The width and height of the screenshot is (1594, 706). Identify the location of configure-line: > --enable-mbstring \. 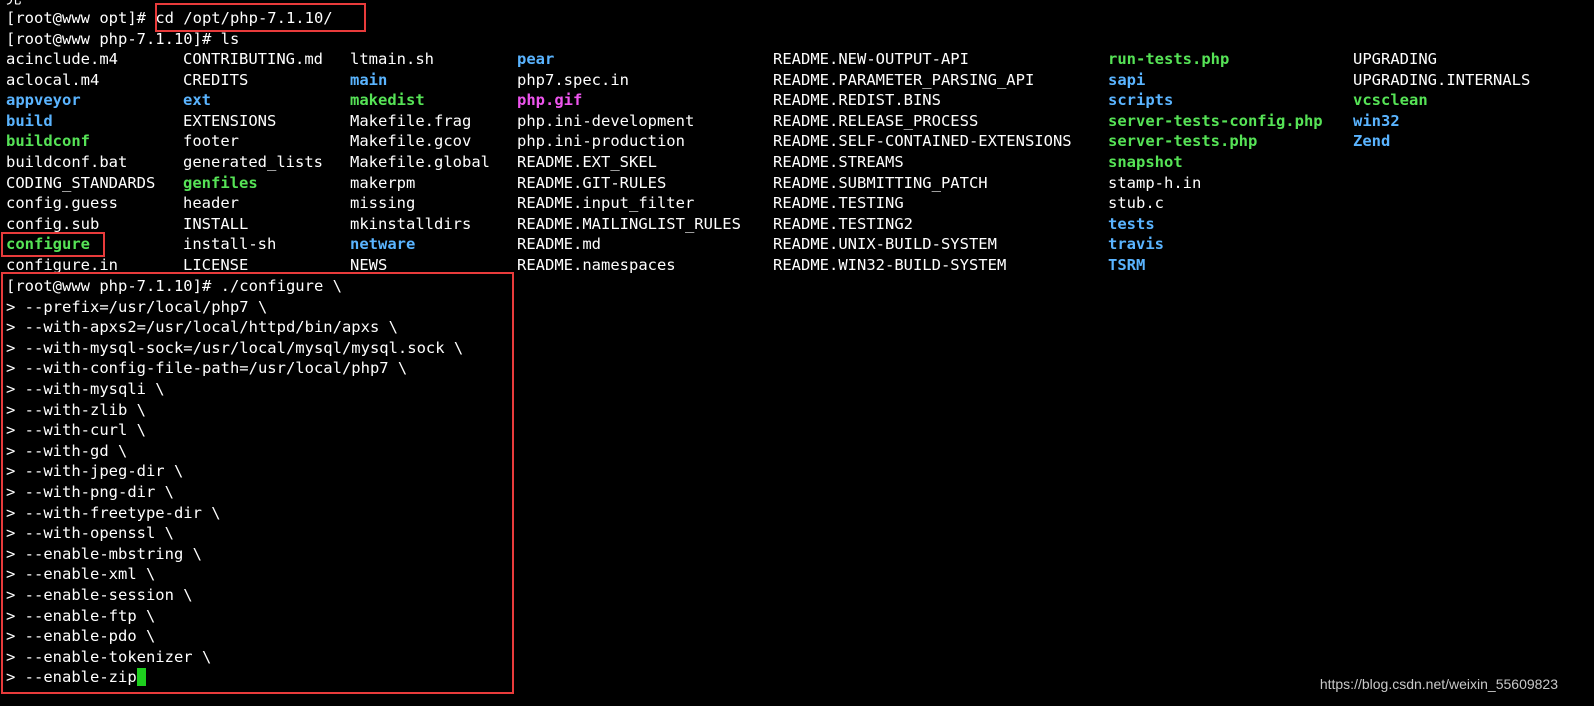
(104, 554).